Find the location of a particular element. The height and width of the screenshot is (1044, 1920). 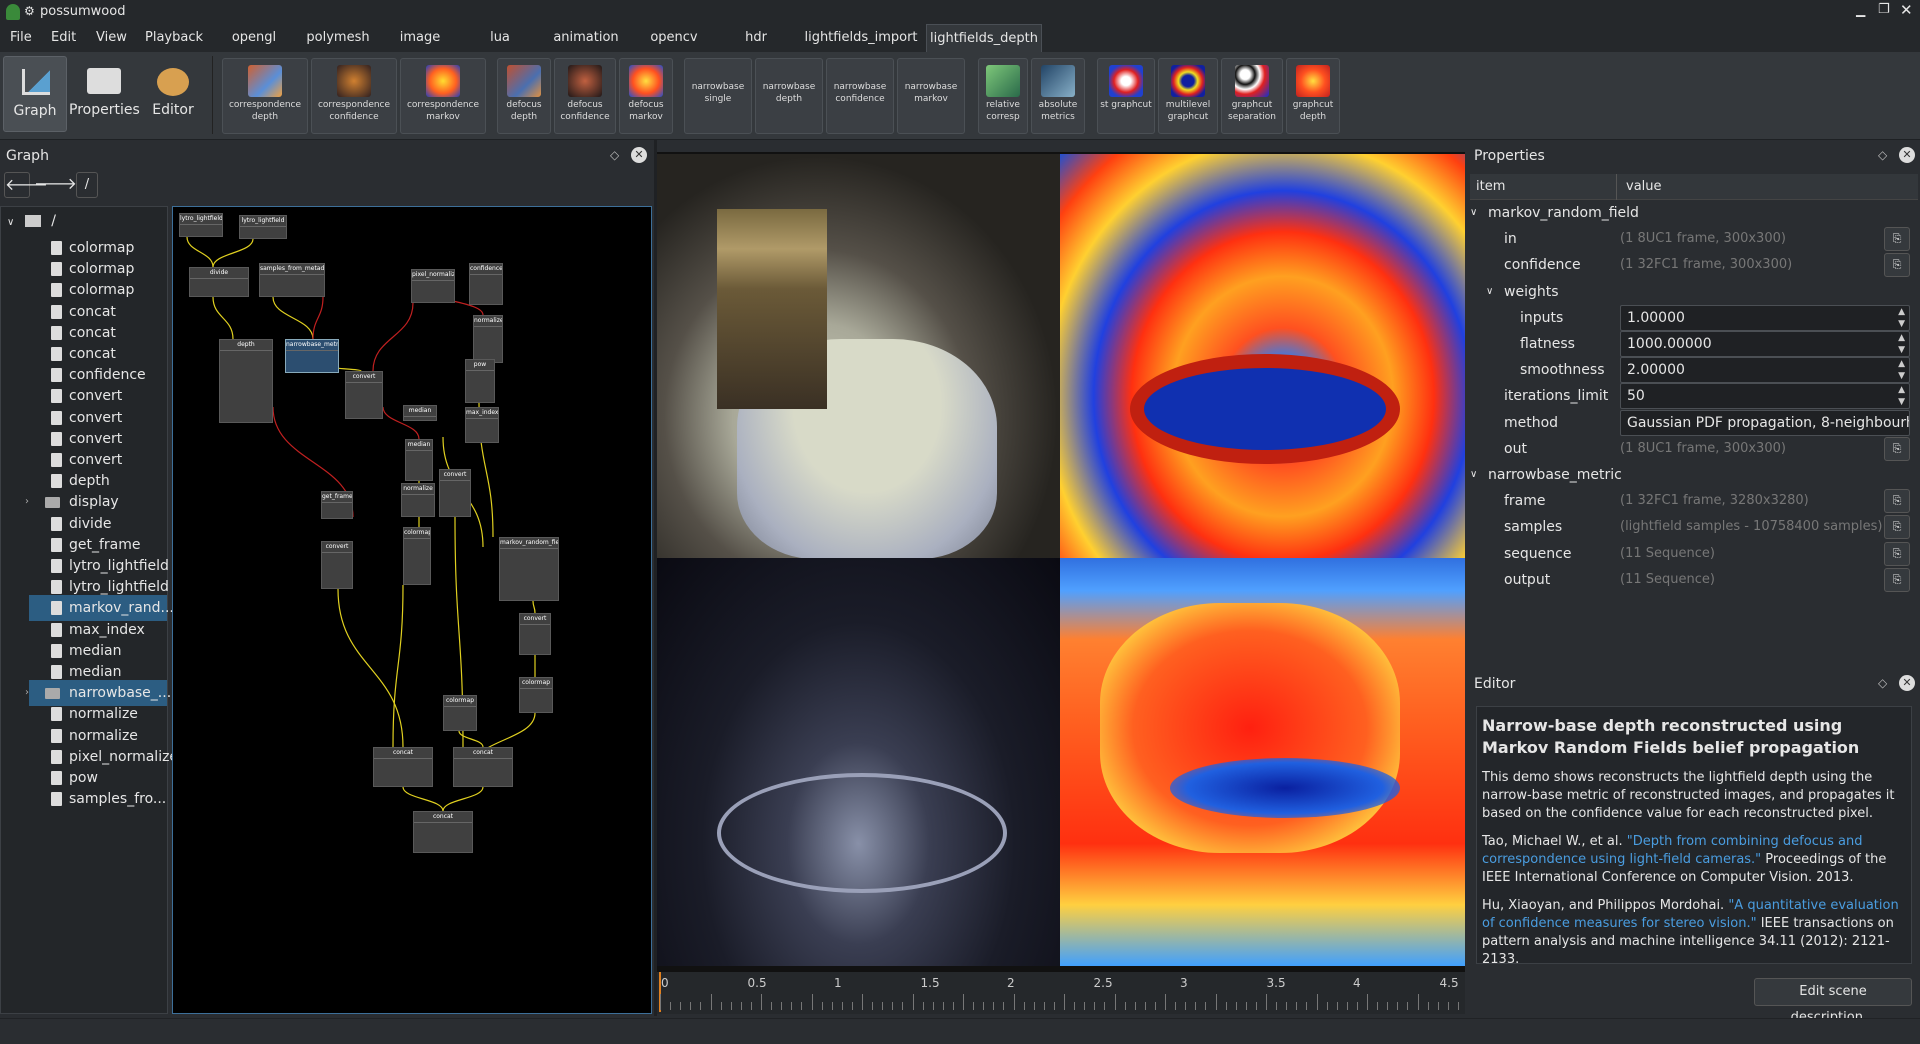

tool-relative-corresp: relative corresp is located at coordinates (1003, 96).